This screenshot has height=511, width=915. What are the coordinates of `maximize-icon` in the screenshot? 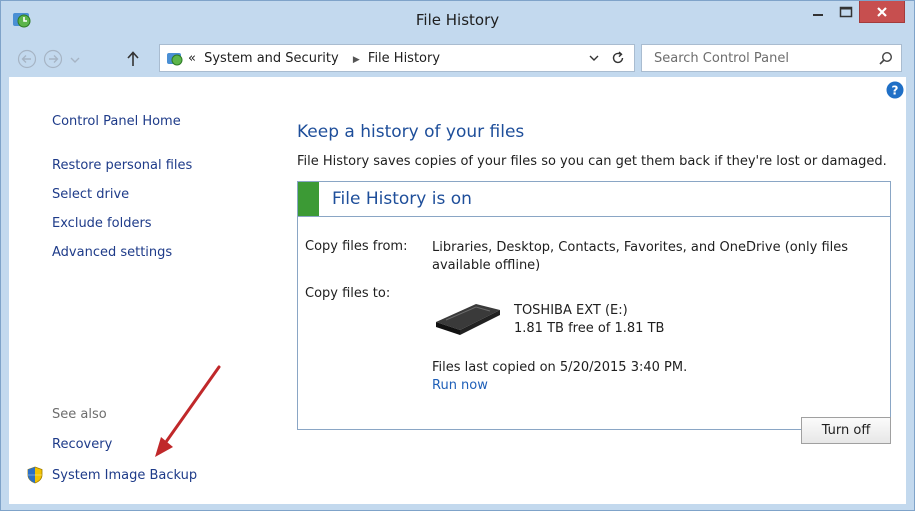 It's located at (846, 12).